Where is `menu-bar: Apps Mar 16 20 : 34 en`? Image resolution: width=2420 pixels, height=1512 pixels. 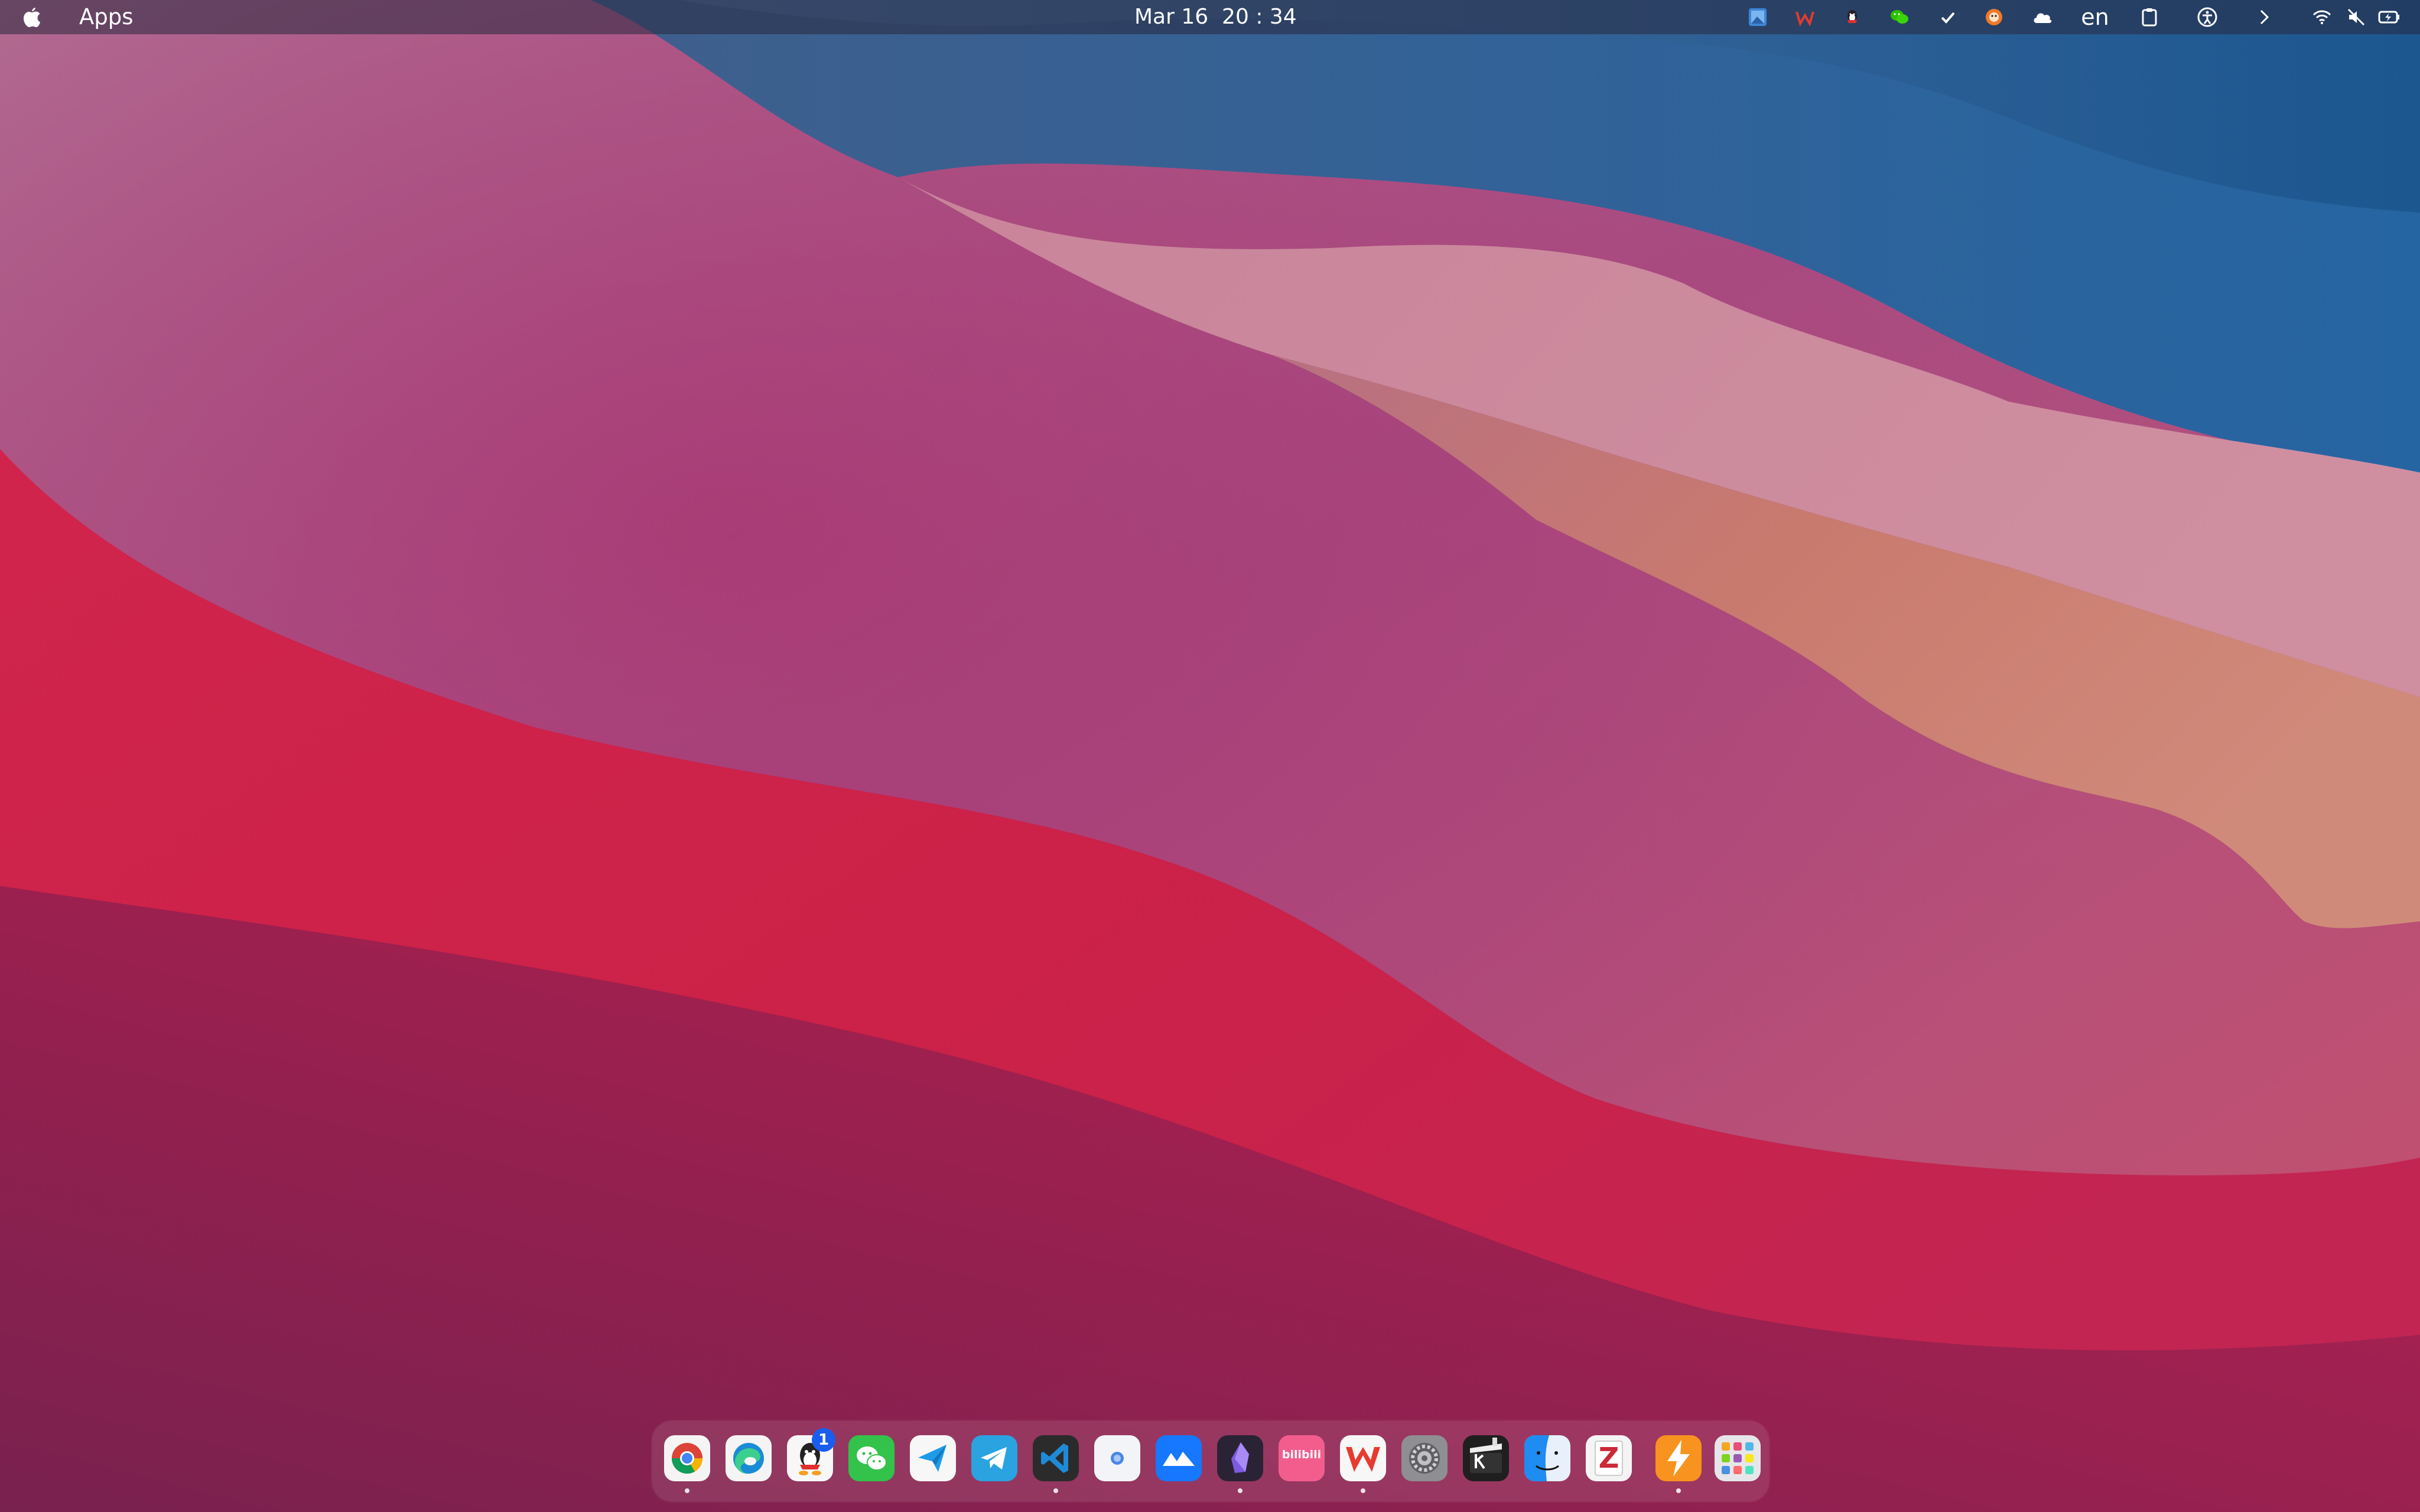 menu-bar: Apps Mar 16 20 : 34 en is located at coordinates (1210, 17).